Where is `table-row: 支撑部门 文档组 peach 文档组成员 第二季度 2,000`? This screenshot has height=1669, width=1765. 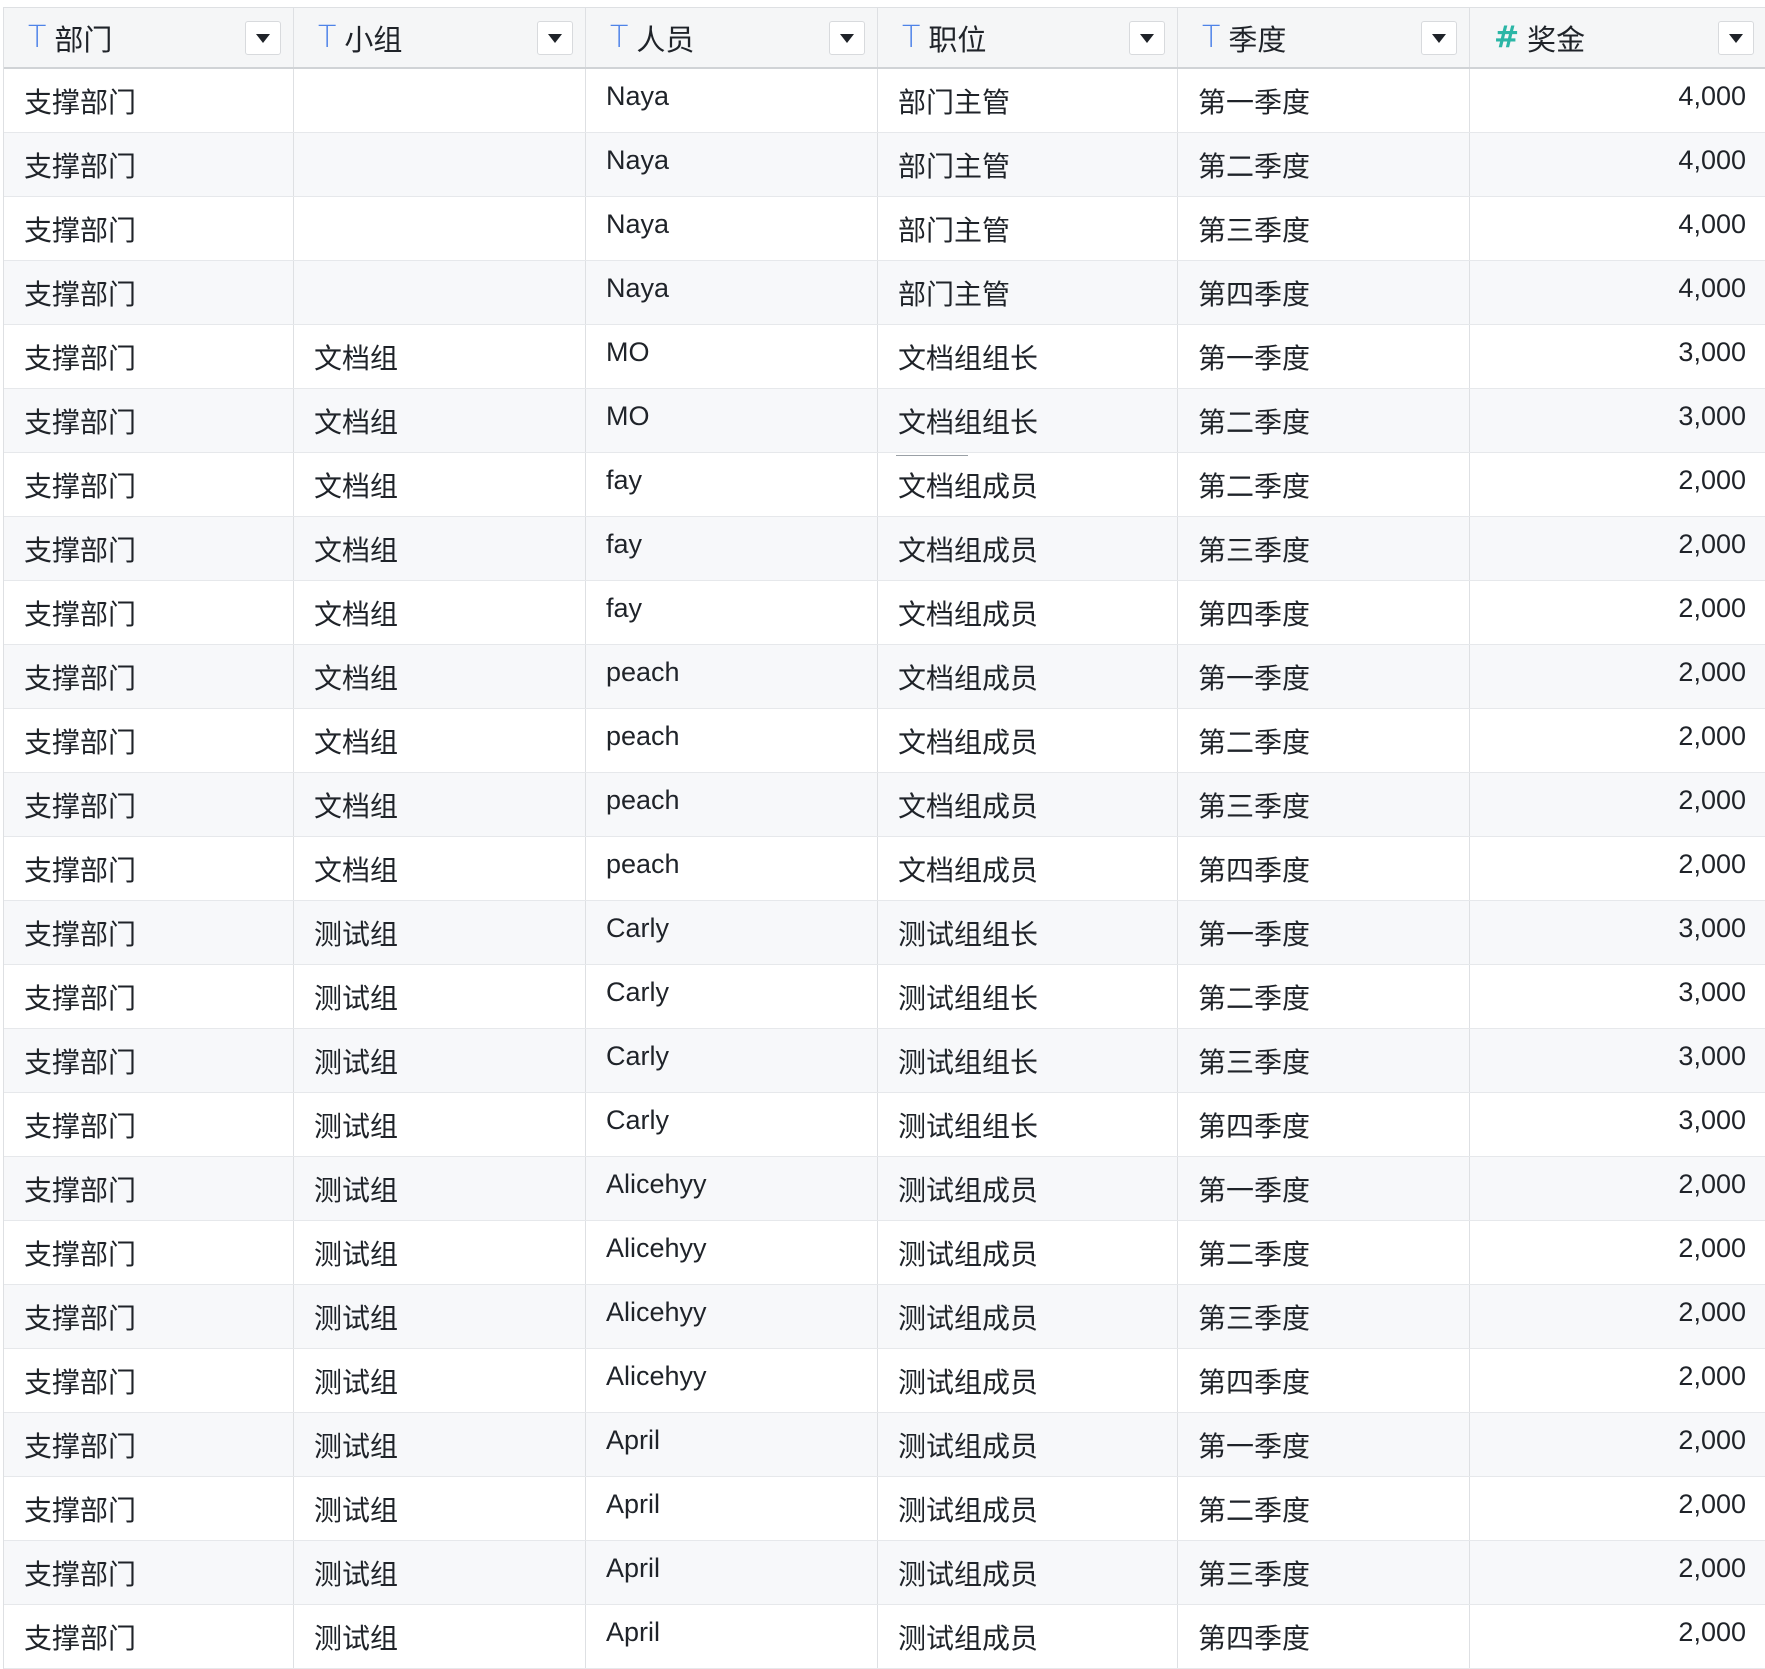
table-row: 支撑部门 文档组 peach 文档组成员 第二季度 2,000 is located at coordinates (884, 741).